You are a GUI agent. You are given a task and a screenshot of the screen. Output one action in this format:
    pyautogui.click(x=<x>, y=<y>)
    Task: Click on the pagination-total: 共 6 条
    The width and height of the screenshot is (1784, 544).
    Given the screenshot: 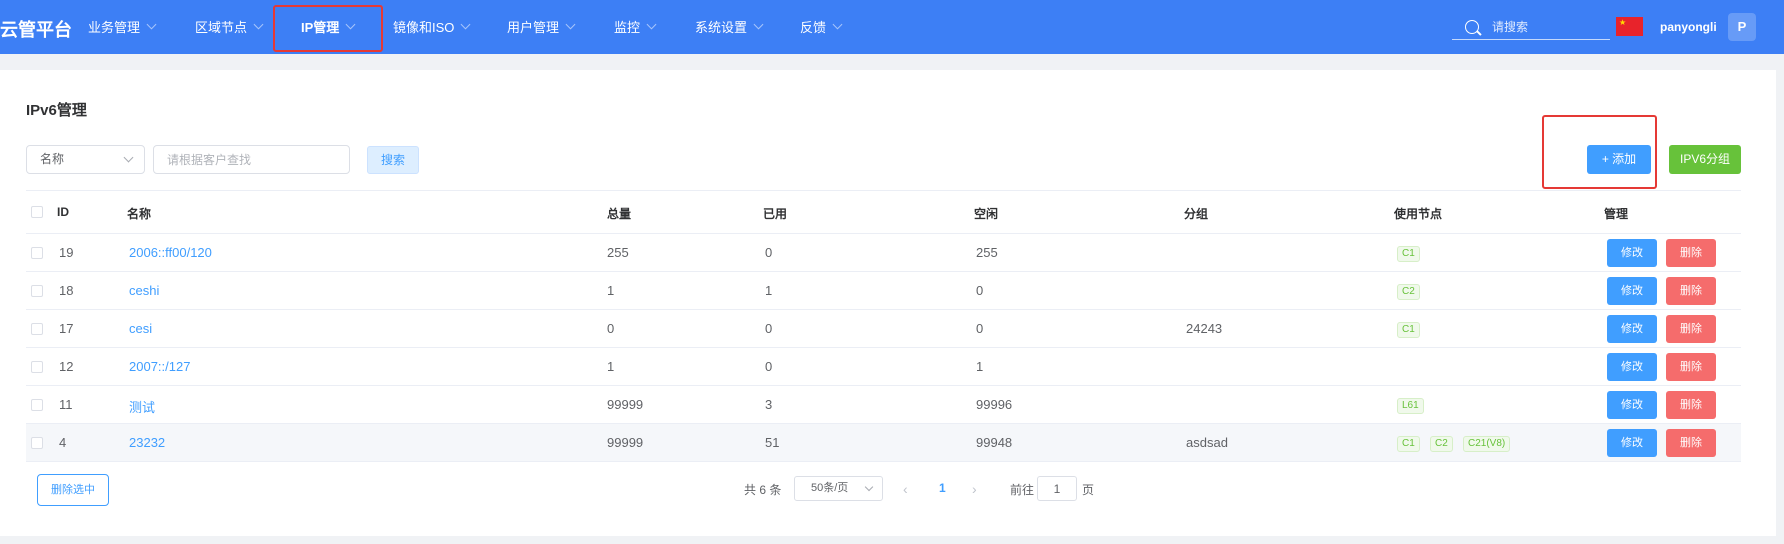 What is the action you would take?
    pyautogui.click(x=763, y=490)
    